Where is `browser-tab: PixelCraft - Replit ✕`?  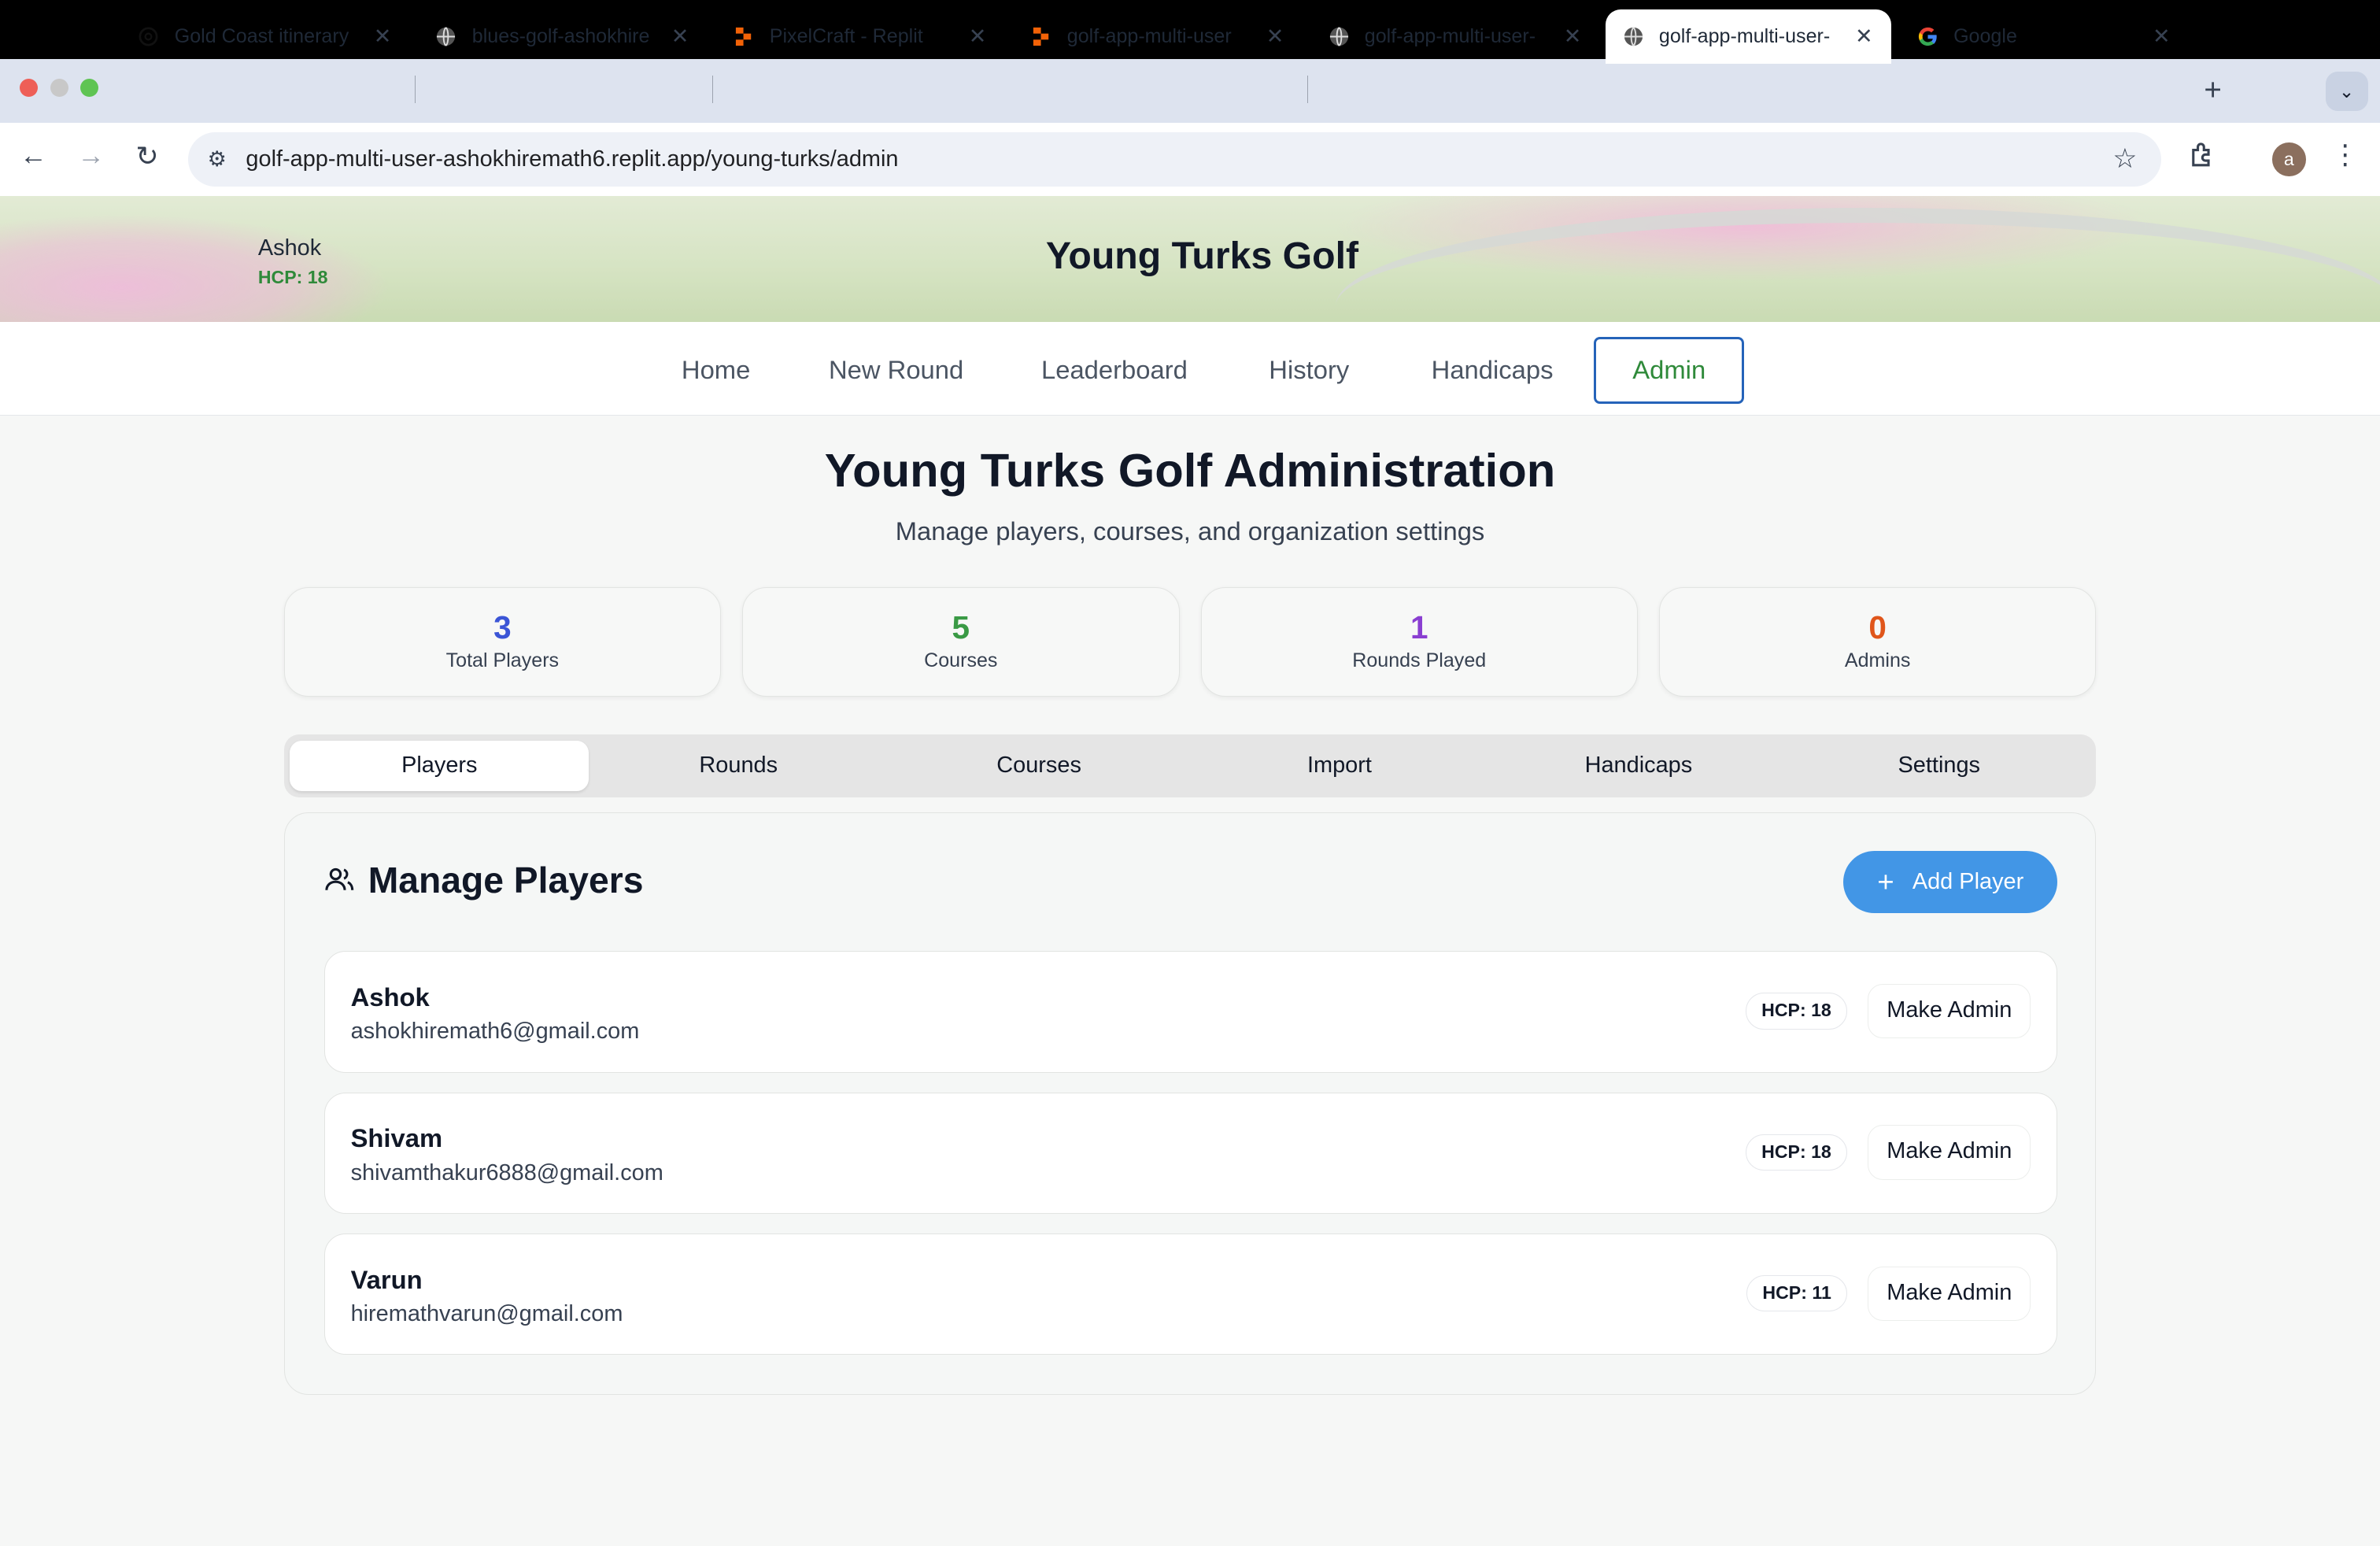 browser-tab: PixelCraft - Replit ✕ is located at coordinates (860, 36).